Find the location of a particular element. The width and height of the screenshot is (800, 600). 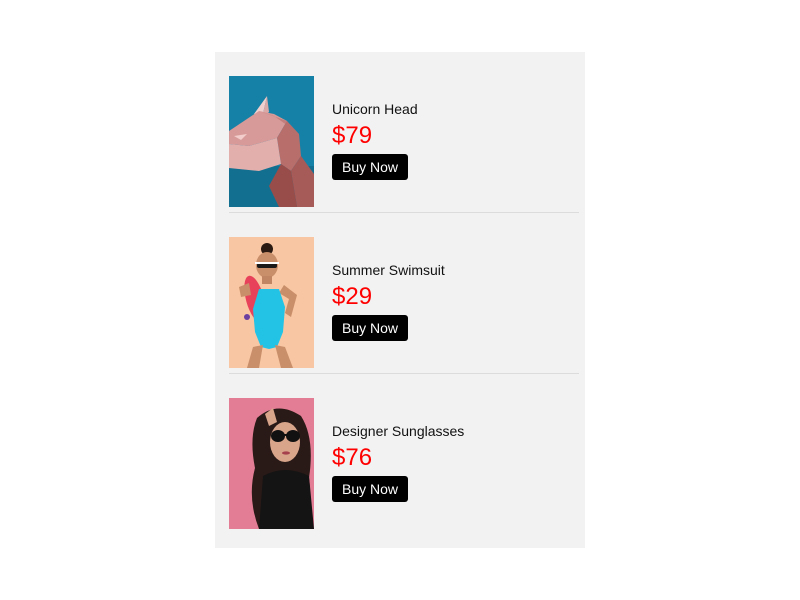

product-price: $29 is located at coordinates (352, 296).